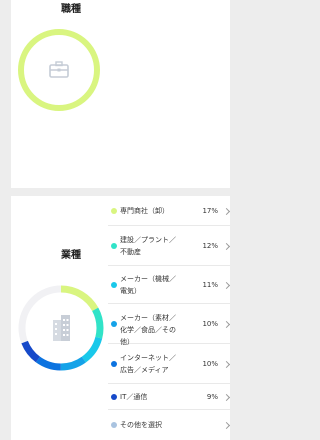 The height and width of the screenshot is (440, 320). I want to click on industry-item-label: 建設／プラント／不動産, so click(148, 246).